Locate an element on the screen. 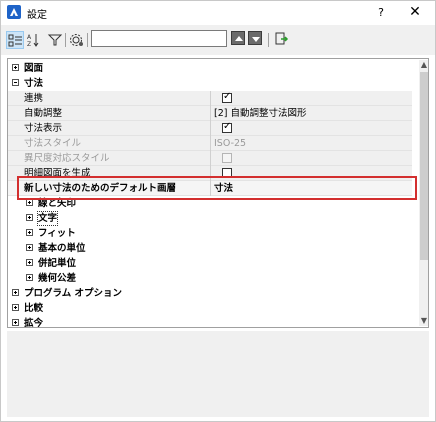  category-label: 拡今 is located at coordinates (34, 323).